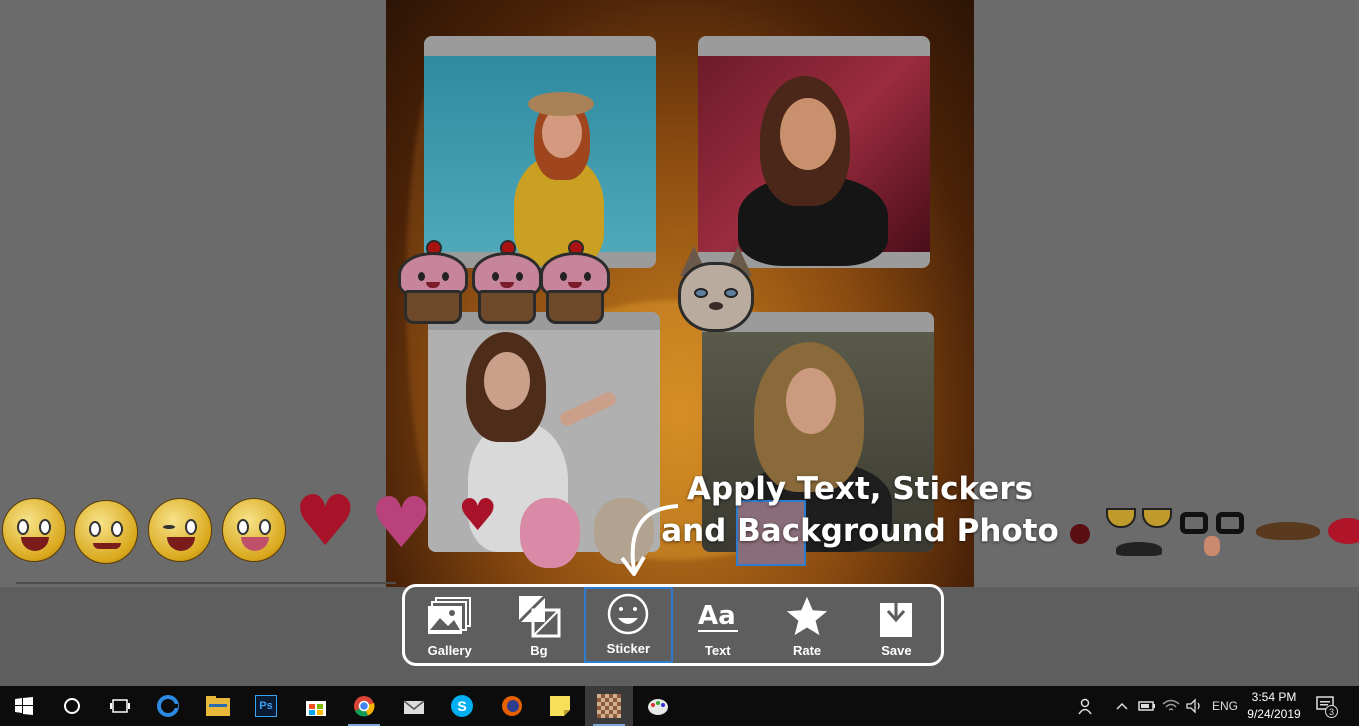 The width and height of the screenshot is (1359, 726). I want to click on star-icon, so click(807, 616).